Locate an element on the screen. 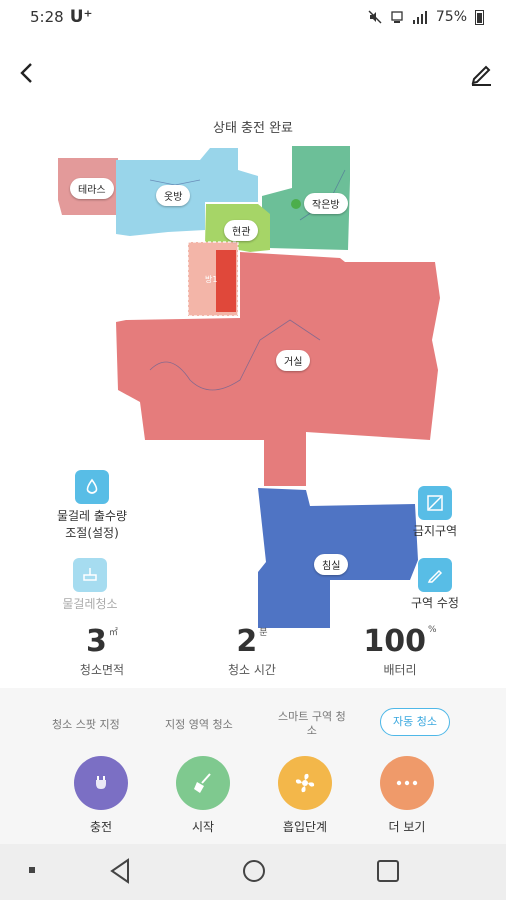  mode-auto: 자동 청소 is located at coordinates (415, 722).